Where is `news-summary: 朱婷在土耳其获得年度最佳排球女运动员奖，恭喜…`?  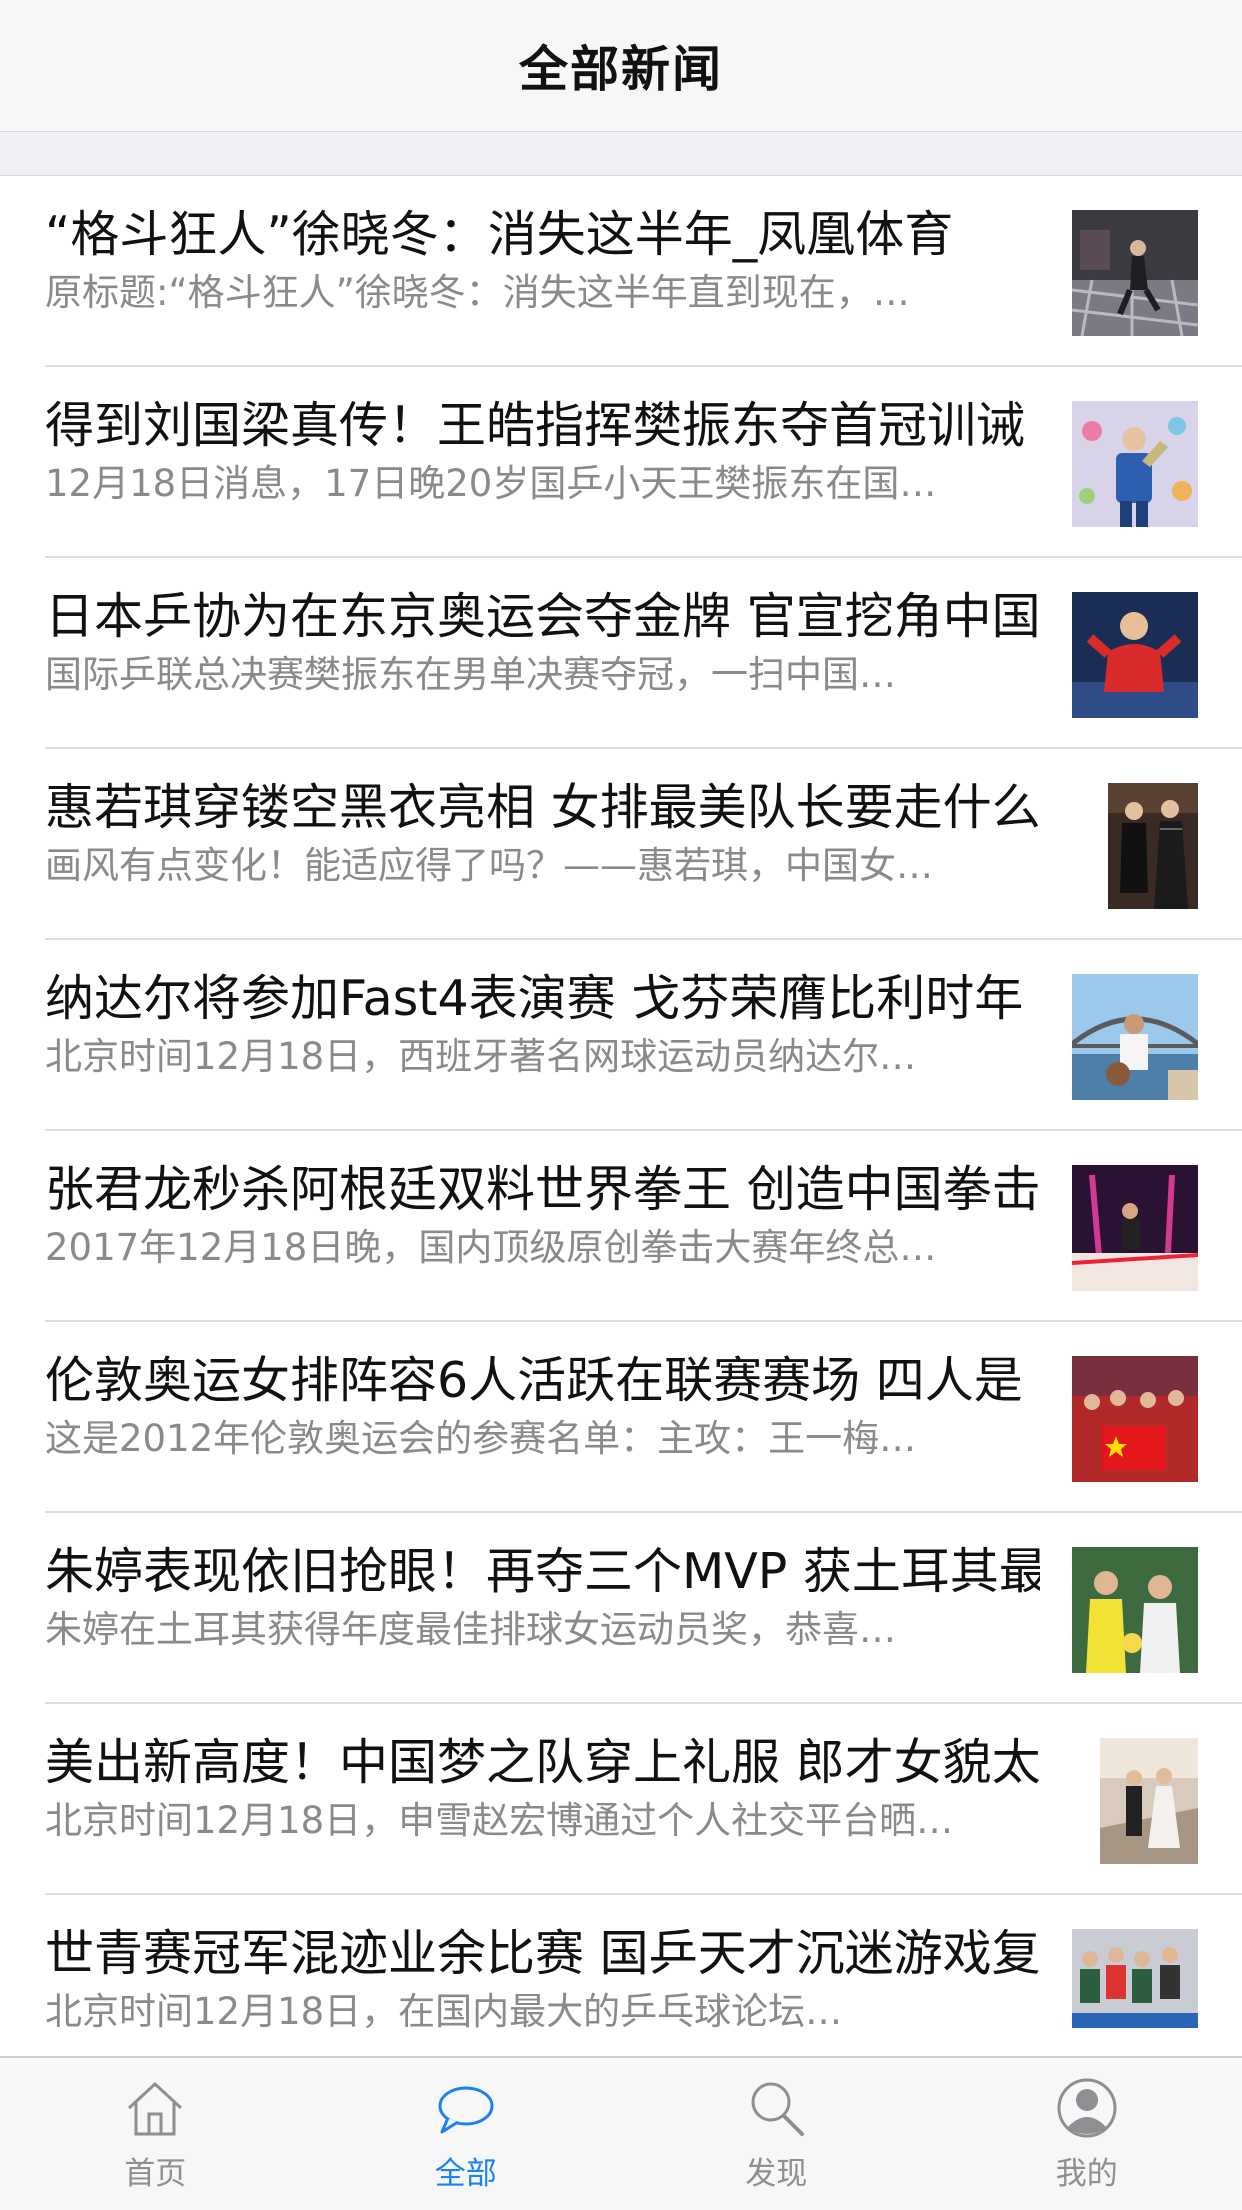 news-summary: 朱婷在土耳其获得年度最佳排球女运动员奖，恭喜… is located at coordinates (542, 1630).